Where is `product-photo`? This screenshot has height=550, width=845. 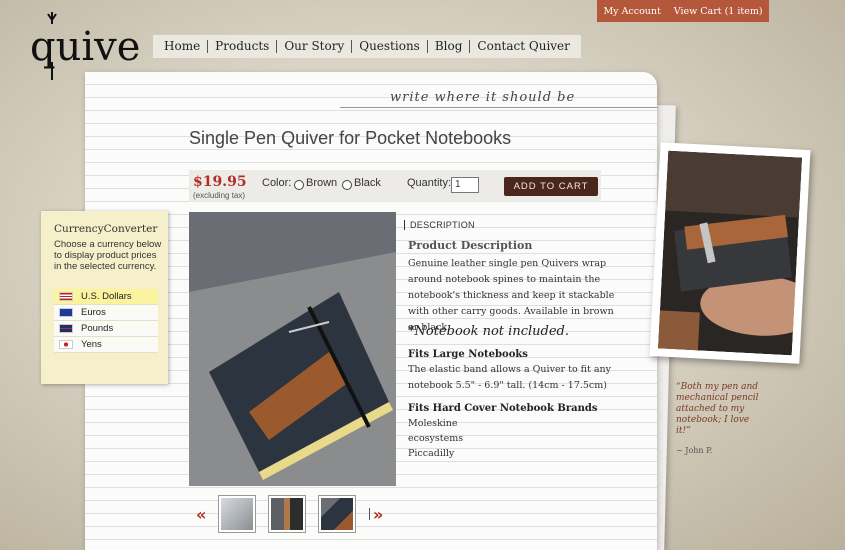 product-photo is located at coordinates (292, 349).